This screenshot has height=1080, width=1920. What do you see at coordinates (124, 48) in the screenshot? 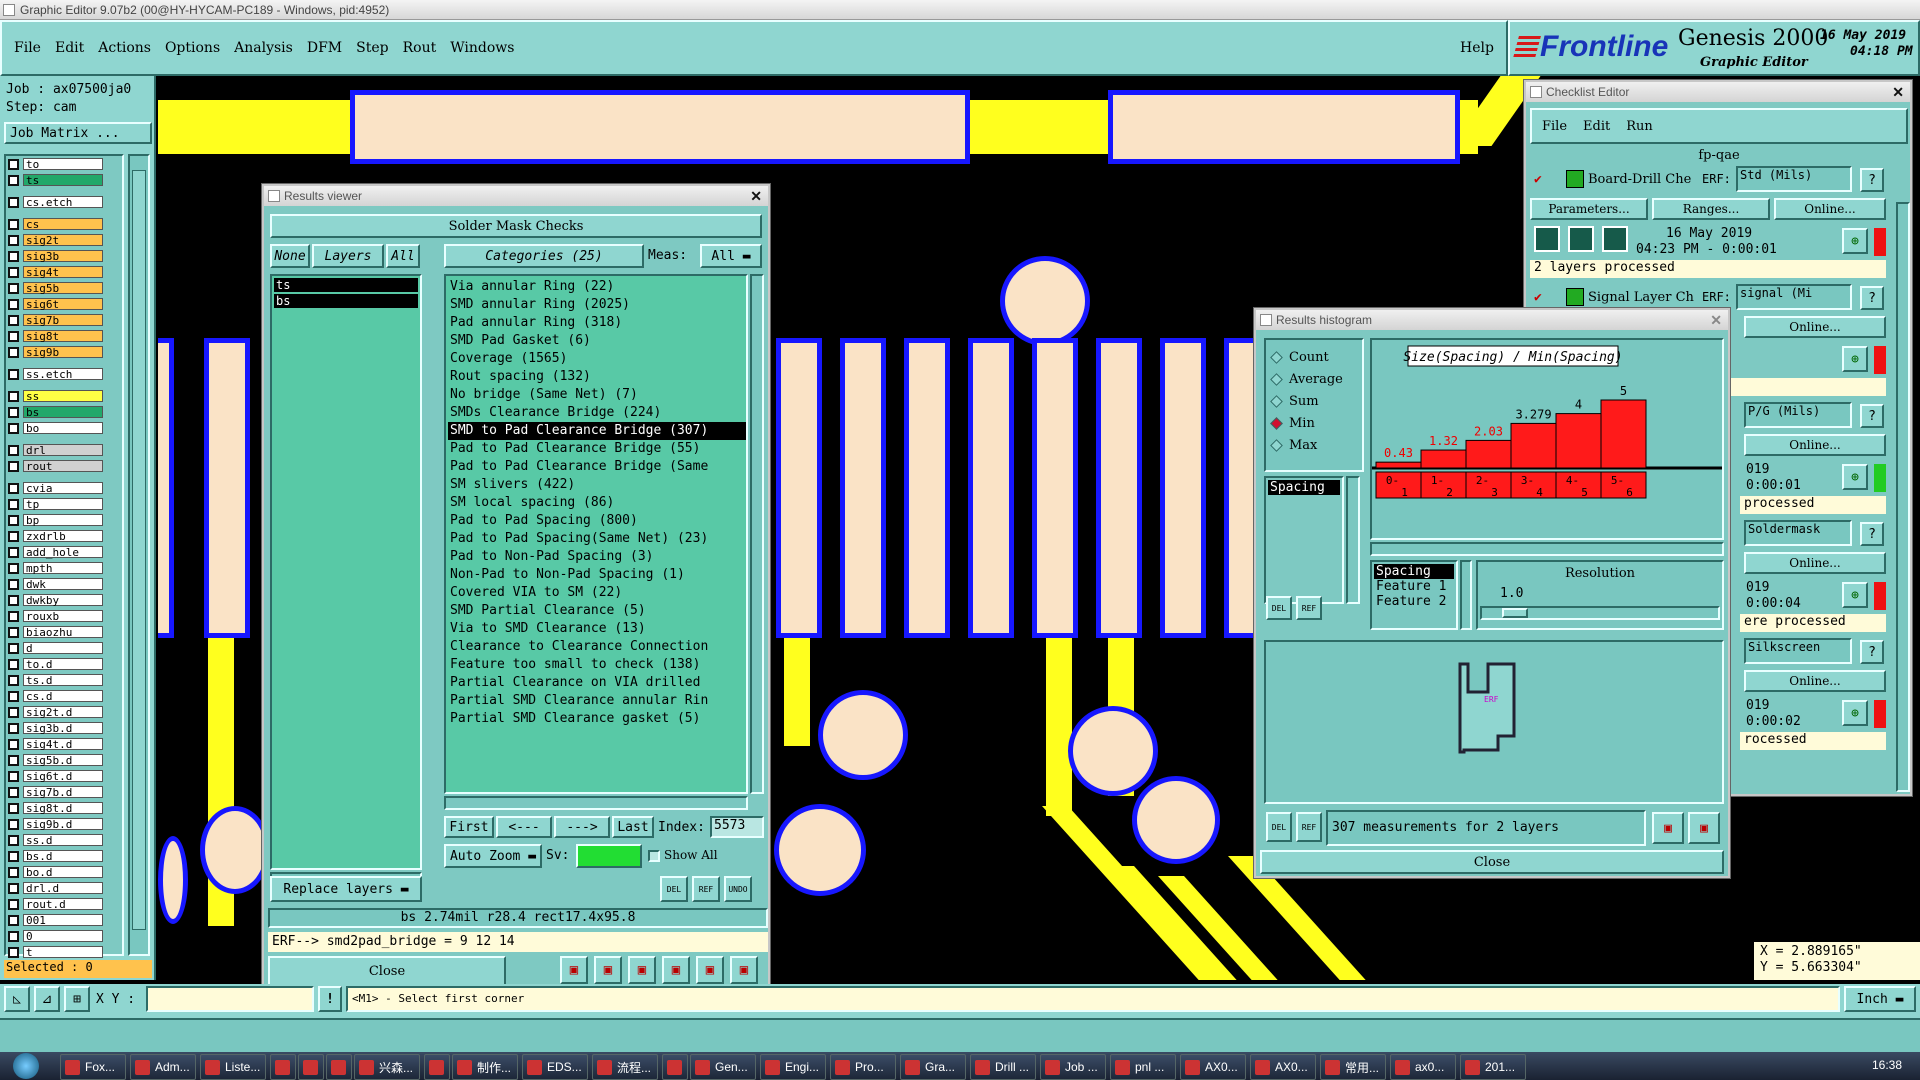
I see `menu-actions: Actions` at bounding box center [124, 48].